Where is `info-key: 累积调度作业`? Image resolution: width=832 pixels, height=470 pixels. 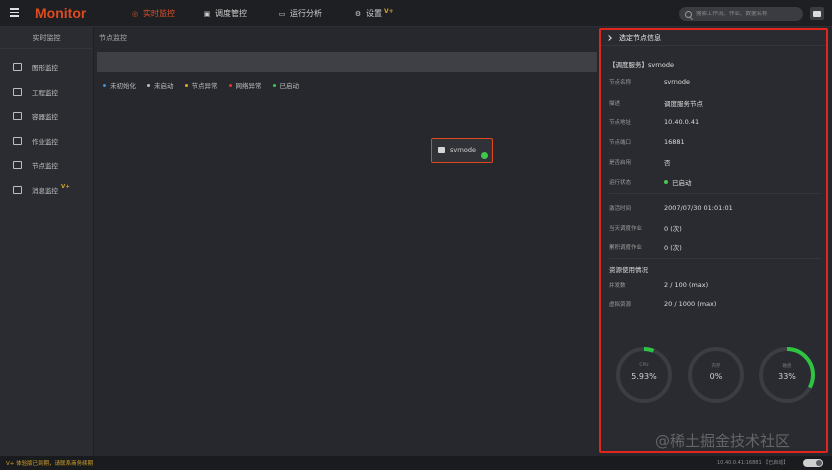
info-key: 累积调度作业 is located at coordinates (626, 248).